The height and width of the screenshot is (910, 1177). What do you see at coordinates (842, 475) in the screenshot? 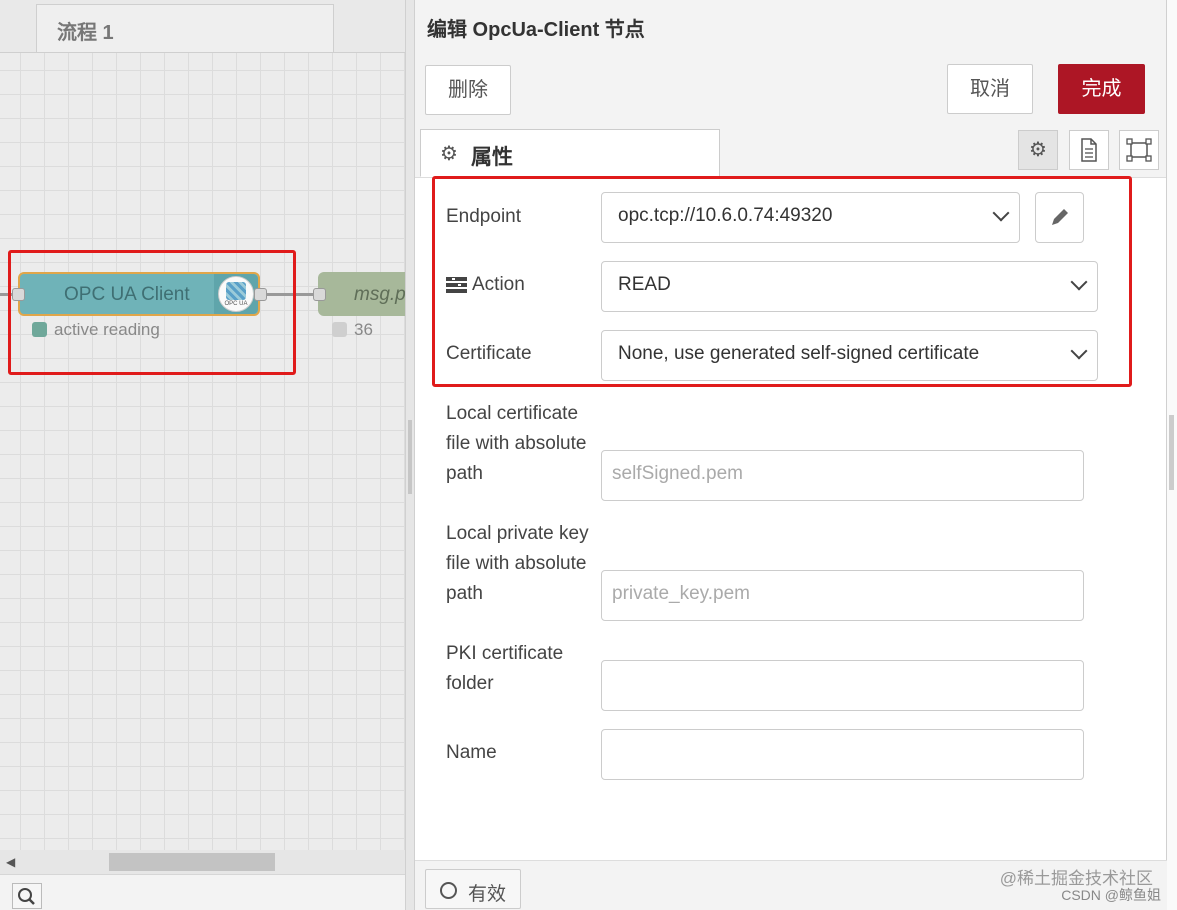
I see `local-cert-input: selfSigned.pem` at bounding box center [842, 475].